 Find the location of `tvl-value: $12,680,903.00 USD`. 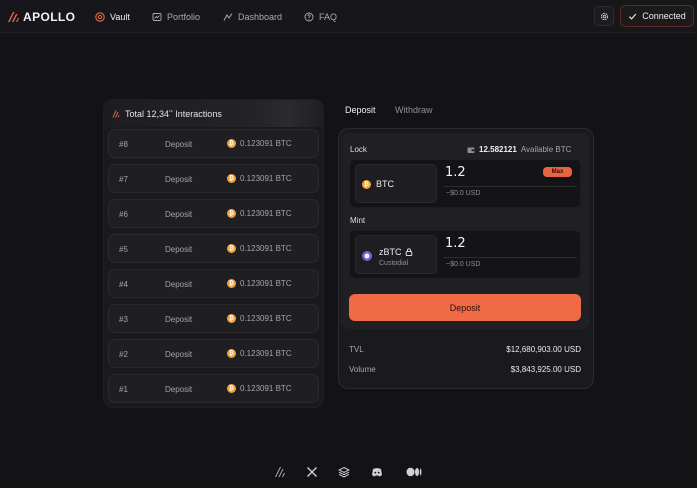

tvl-value: $12,680,903.00 USD is located at coordinates (543, 349).